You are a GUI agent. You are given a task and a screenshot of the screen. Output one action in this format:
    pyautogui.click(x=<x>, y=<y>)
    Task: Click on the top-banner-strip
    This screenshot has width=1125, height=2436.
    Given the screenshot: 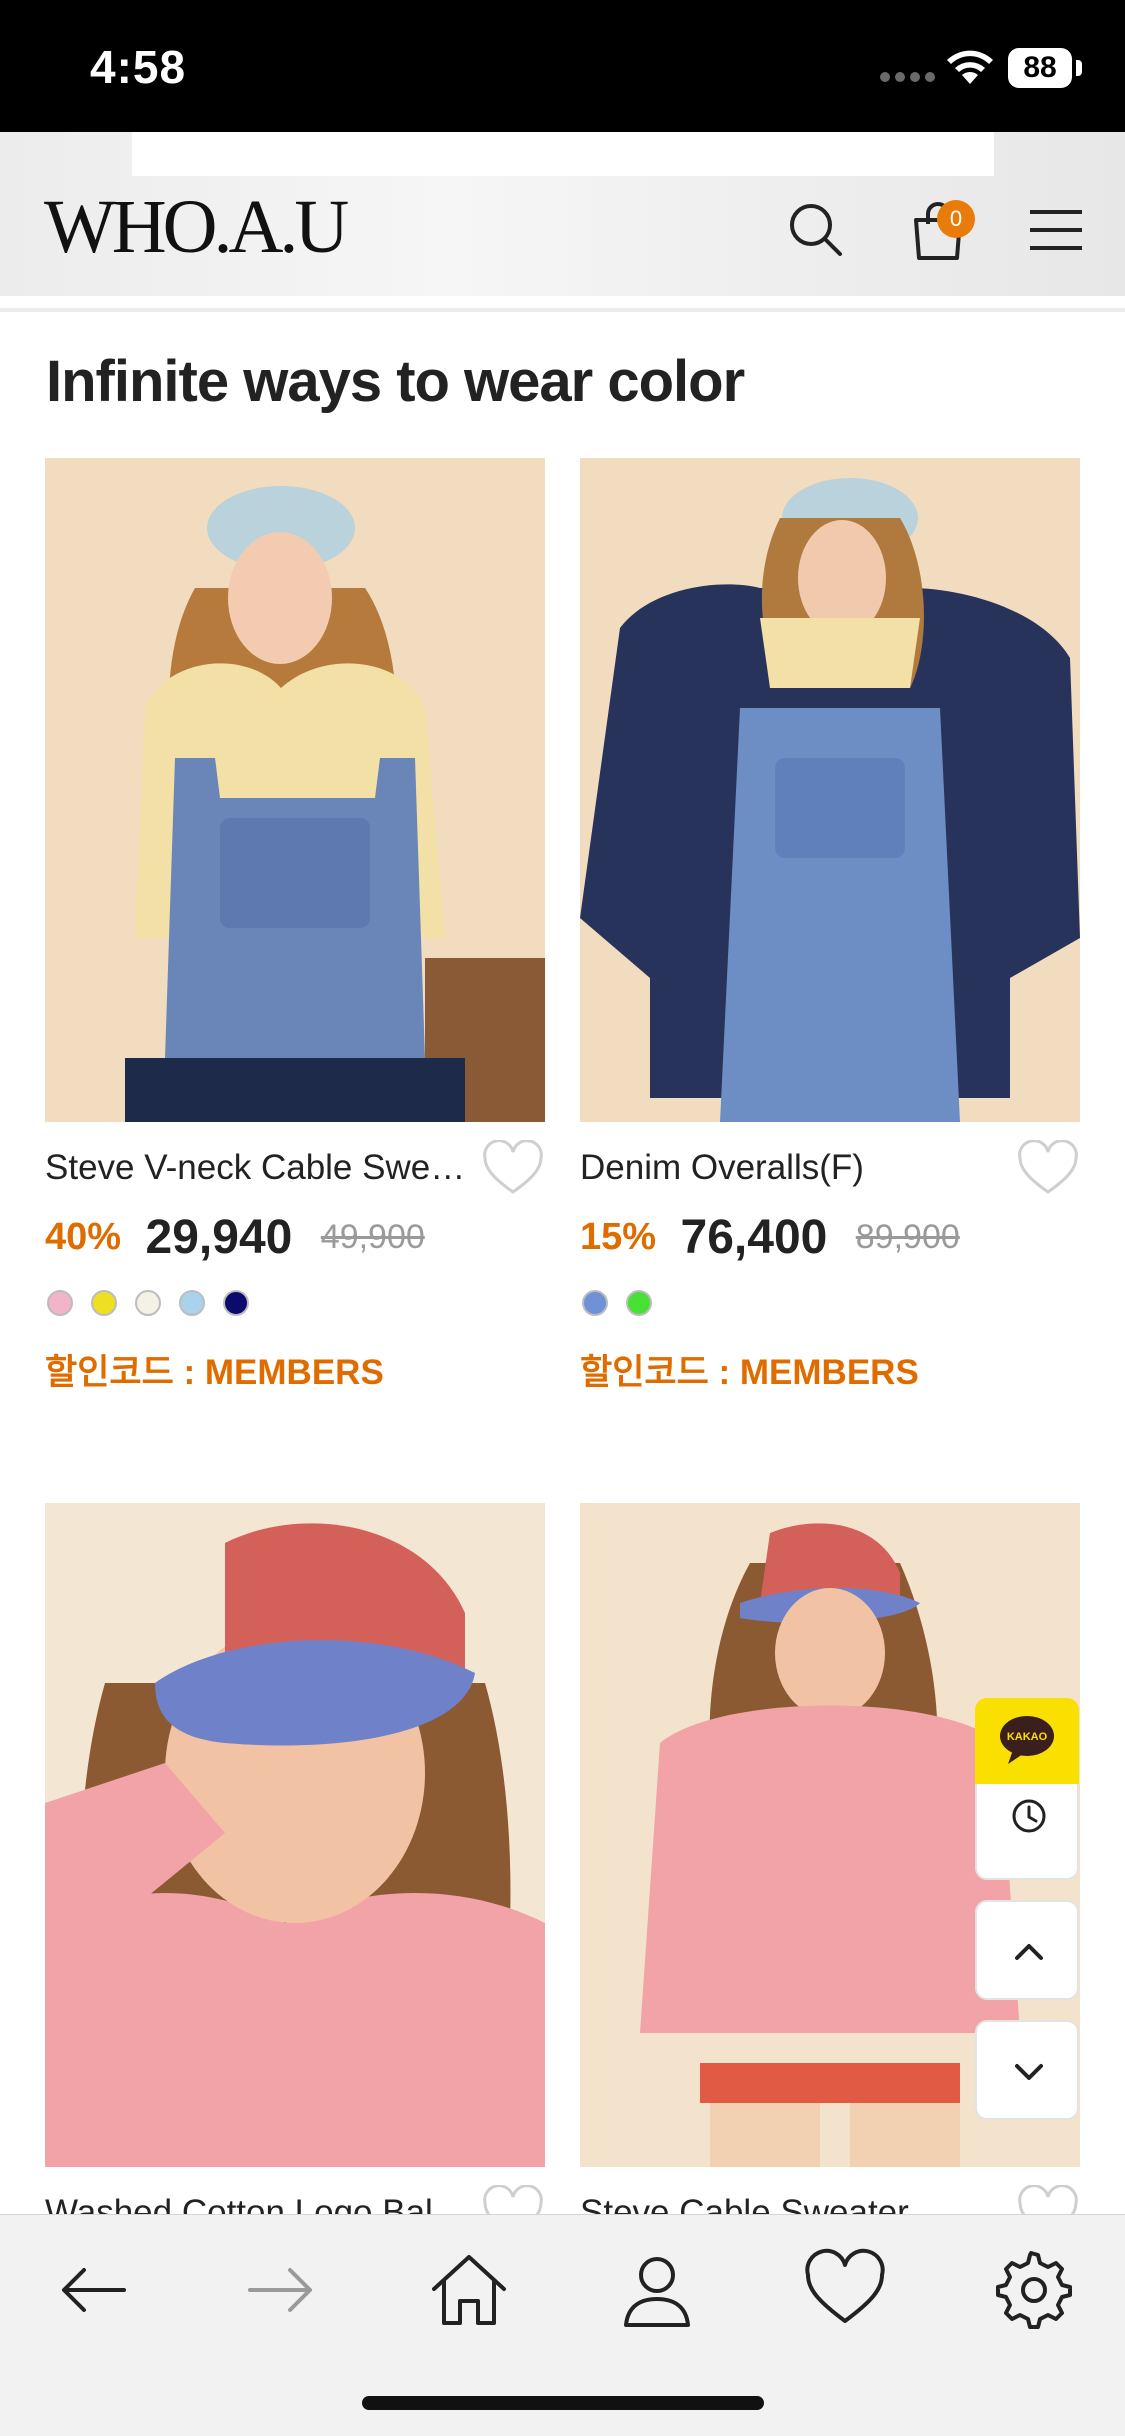 What is the action you would take?
    pyautogui.click(x=563, y=154)
    